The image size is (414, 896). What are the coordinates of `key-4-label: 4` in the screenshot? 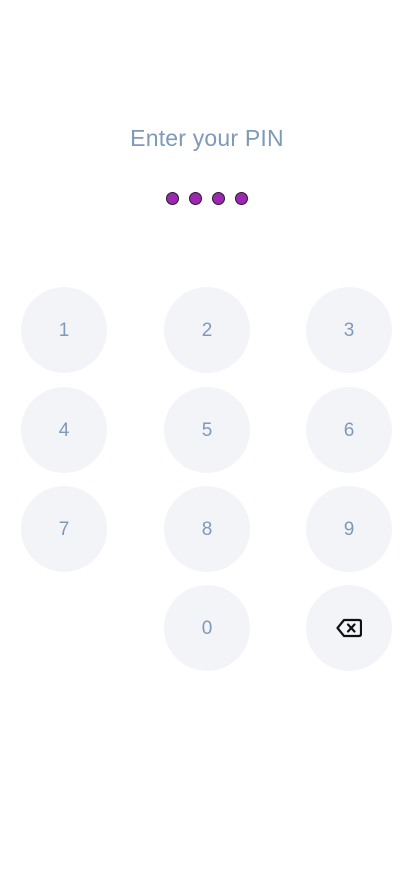 It's located at (64, 430).